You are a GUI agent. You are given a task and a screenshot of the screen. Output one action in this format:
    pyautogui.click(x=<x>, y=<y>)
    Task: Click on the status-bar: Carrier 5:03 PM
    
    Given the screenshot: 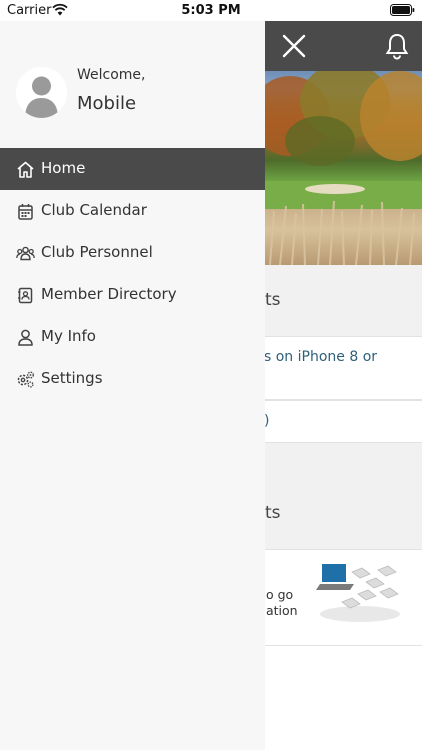 What is the action you would take?
    pyautogui.click(x=211, y=10)
    